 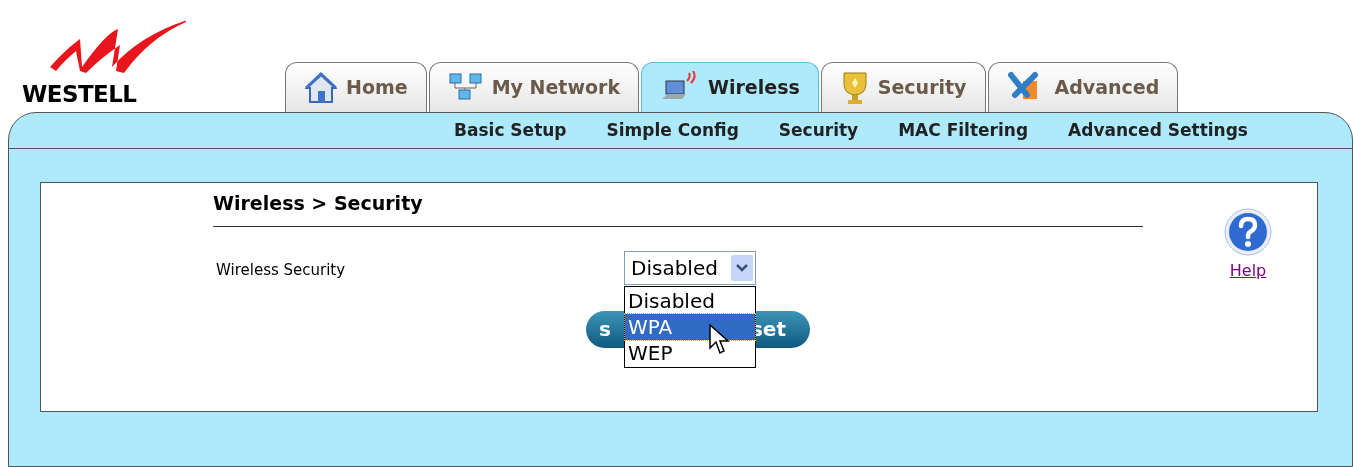 What do you see at coordinates (1248, 232) in the screenshot?
I see `help-icon` at bounding box center [1248, 232].